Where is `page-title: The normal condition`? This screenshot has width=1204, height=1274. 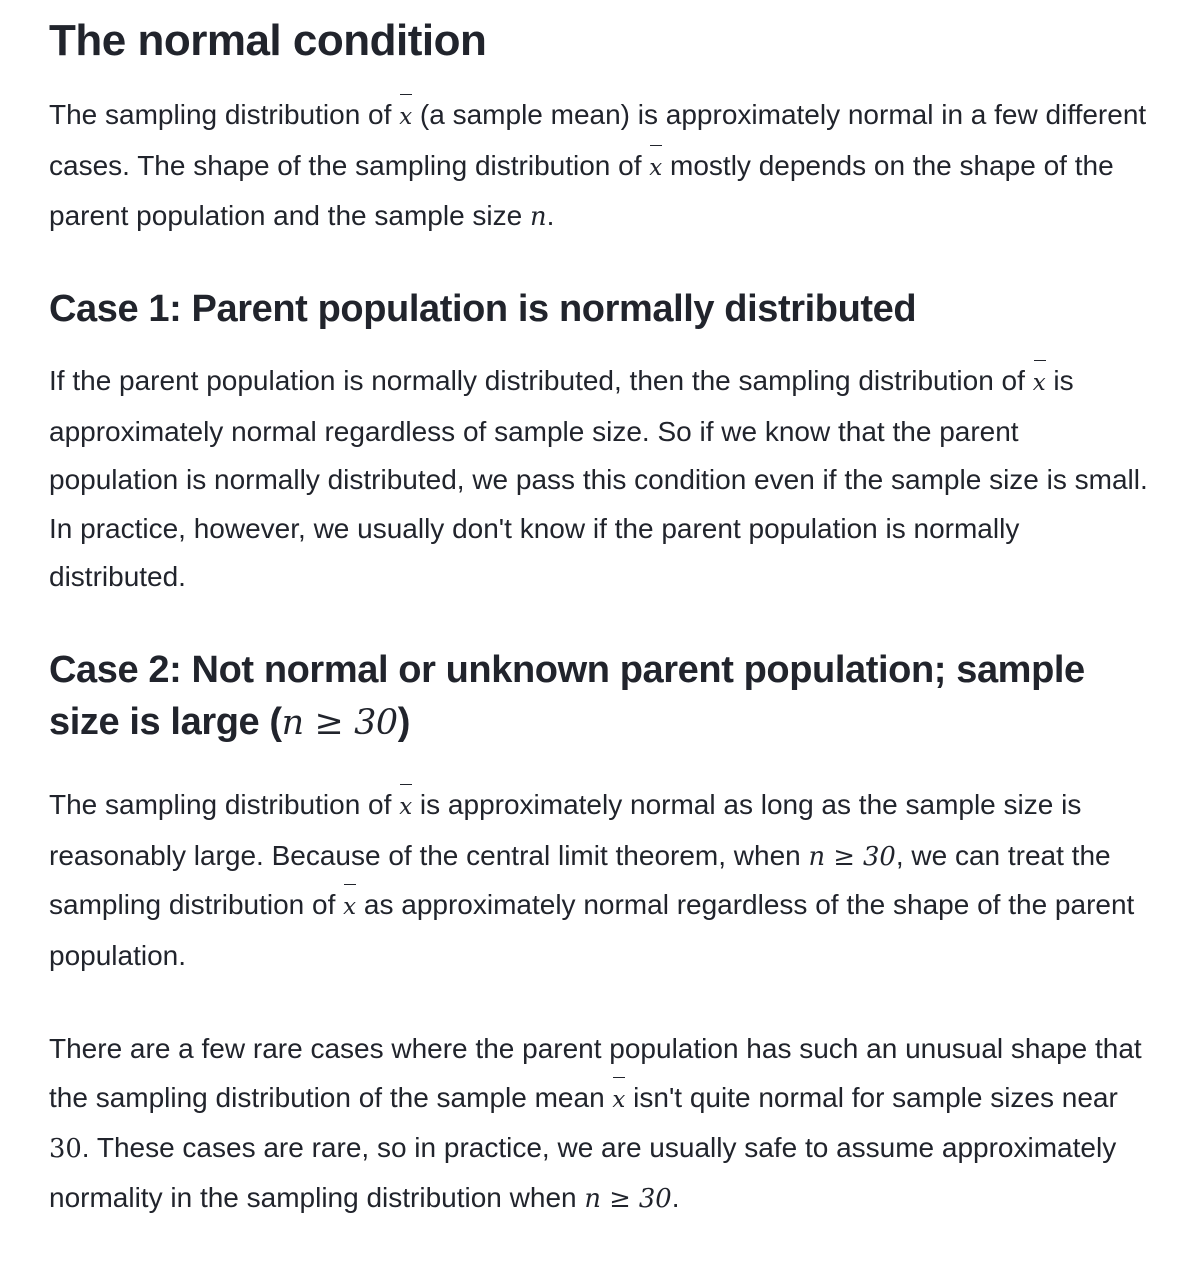 page-title: The normal condition is located at coordinates (268, 40).